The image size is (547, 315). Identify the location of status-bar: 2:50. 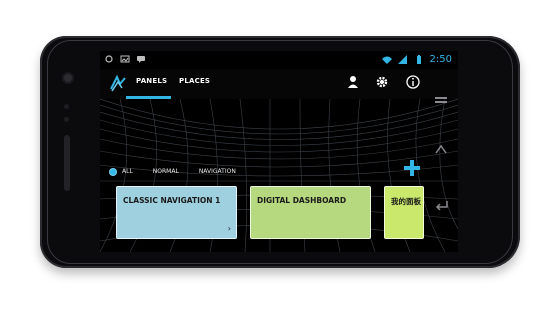
(279, 60).